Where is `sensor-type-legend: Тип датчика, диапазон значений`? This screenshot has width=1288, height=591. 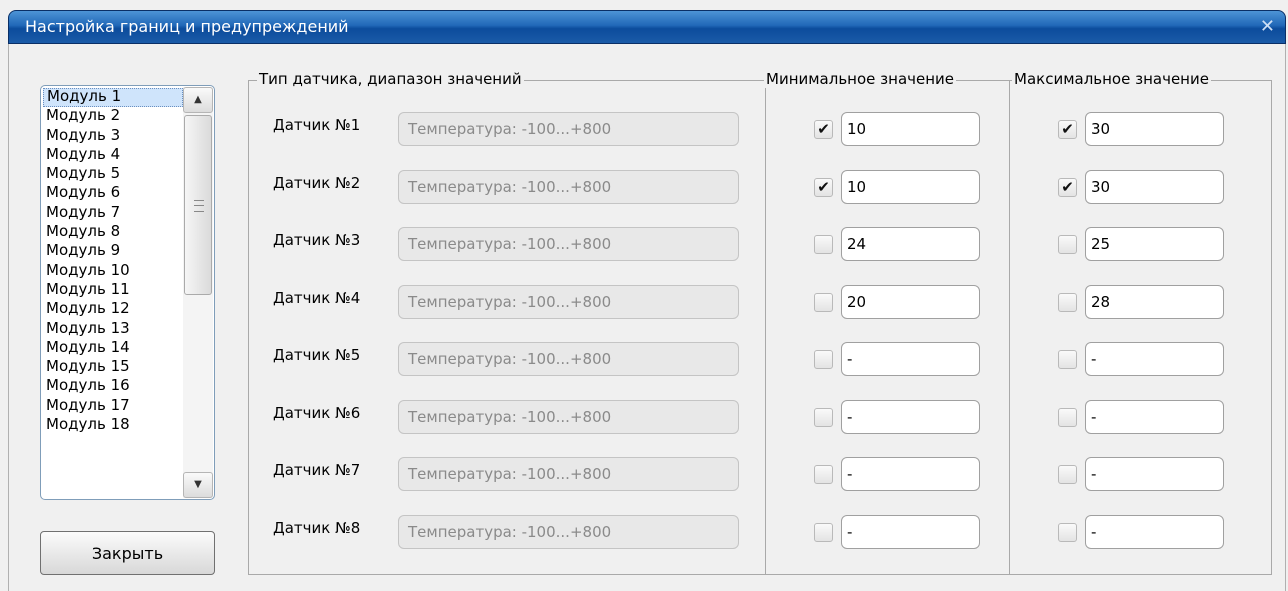 sensor-type-legend: Тип датчика, диапазон значений is located at coordinates (390, 79).